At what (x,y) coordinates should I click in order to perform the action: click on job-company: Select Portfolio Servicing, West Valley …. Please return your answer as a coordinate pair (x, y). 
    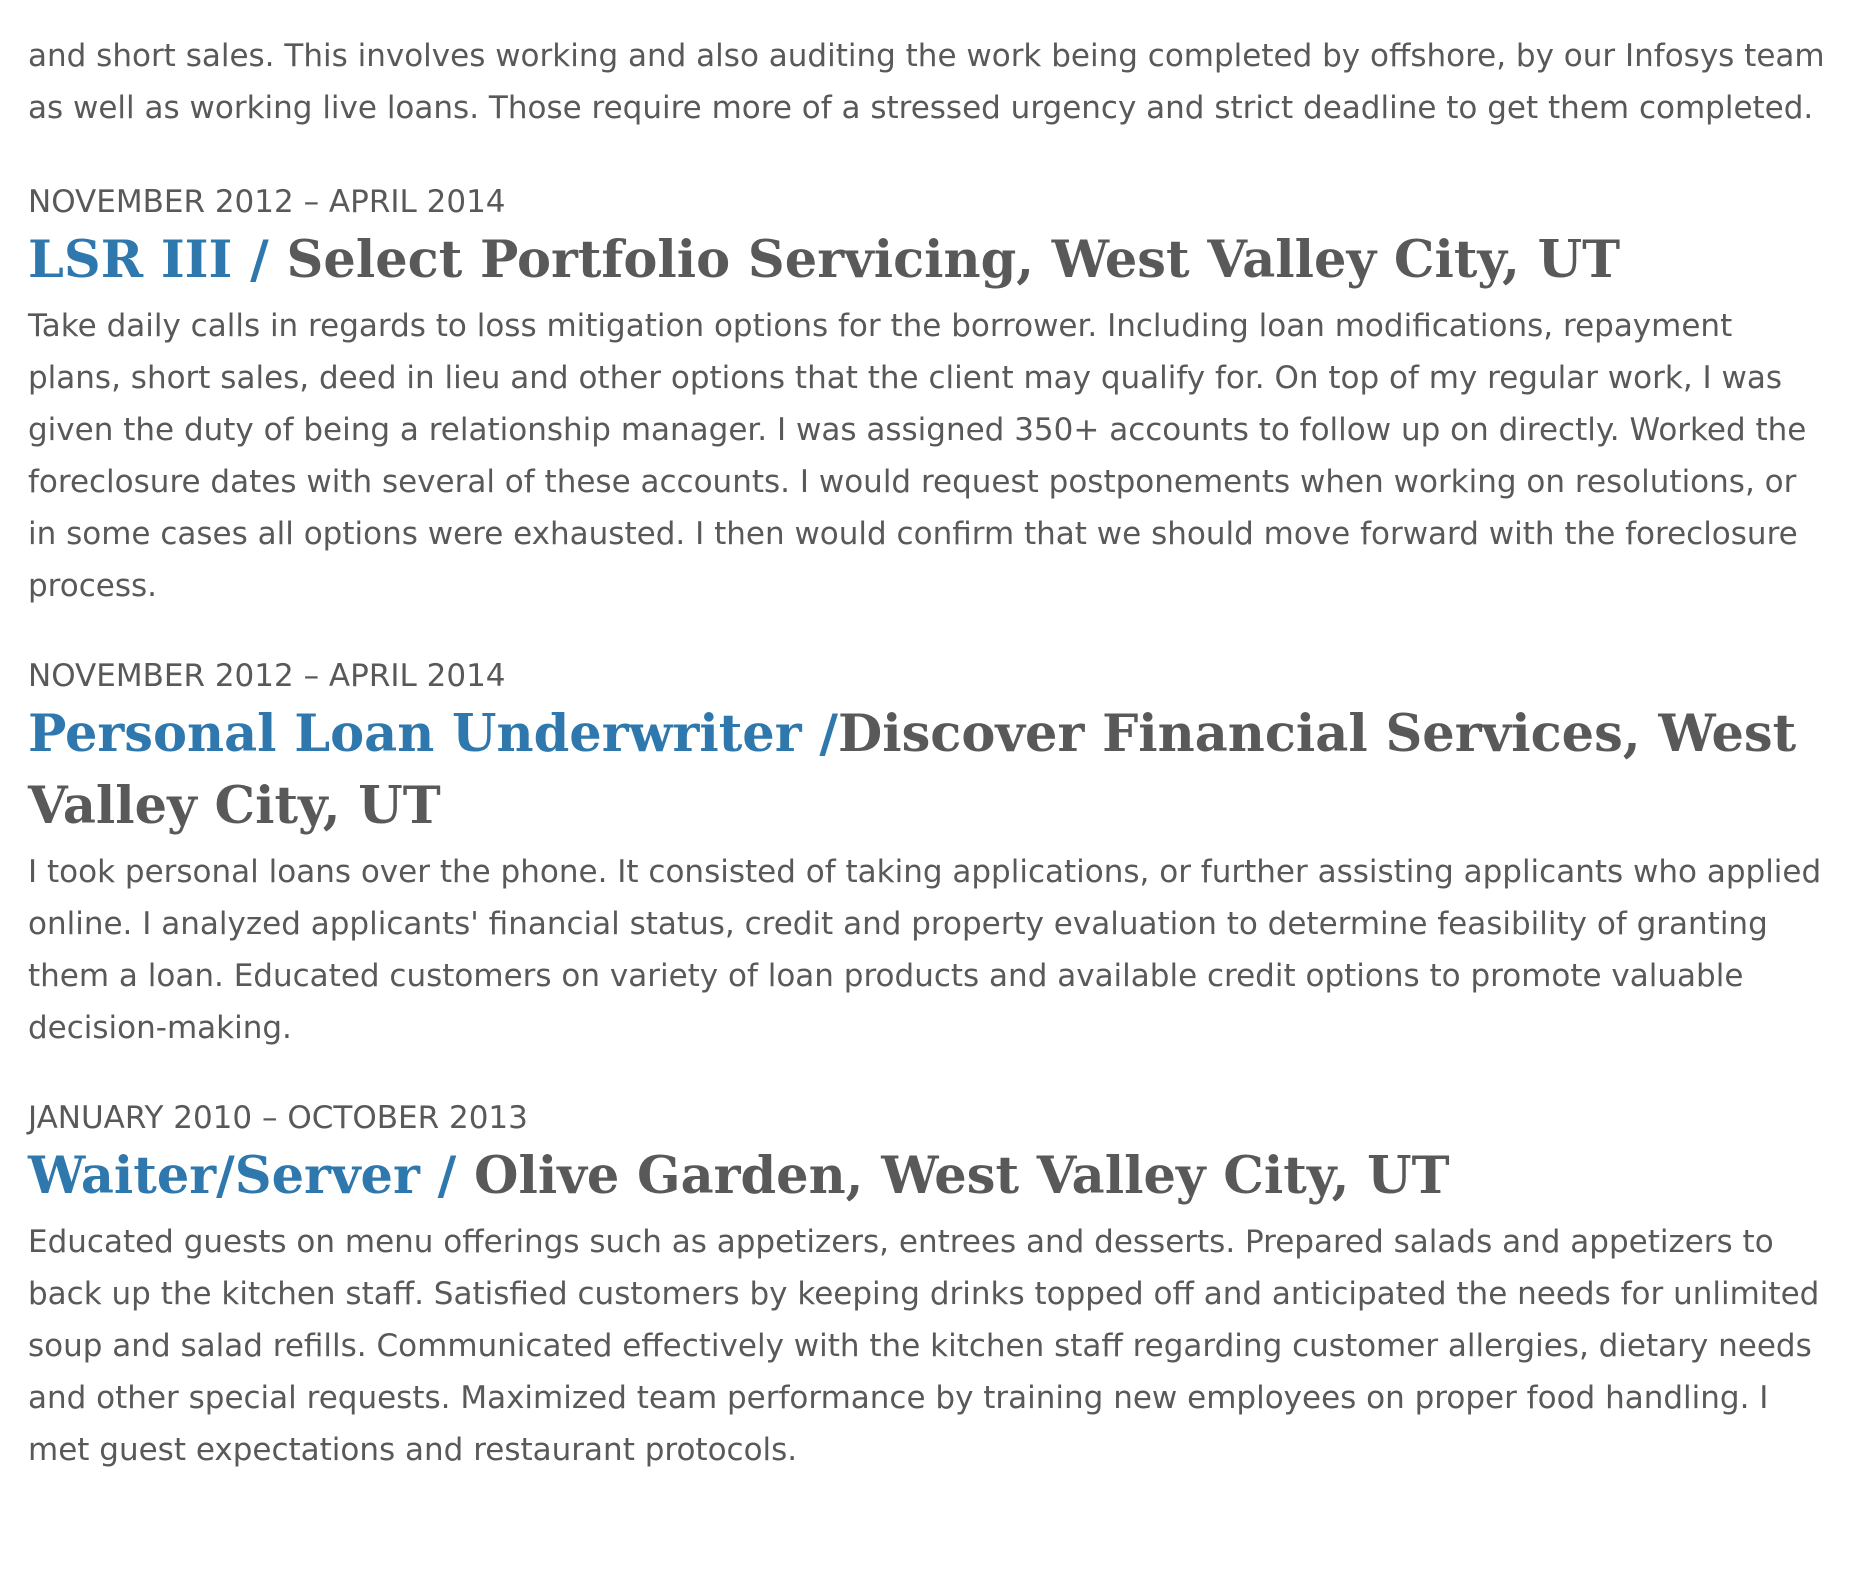
    Looking at the image, I should click on (953, 260).